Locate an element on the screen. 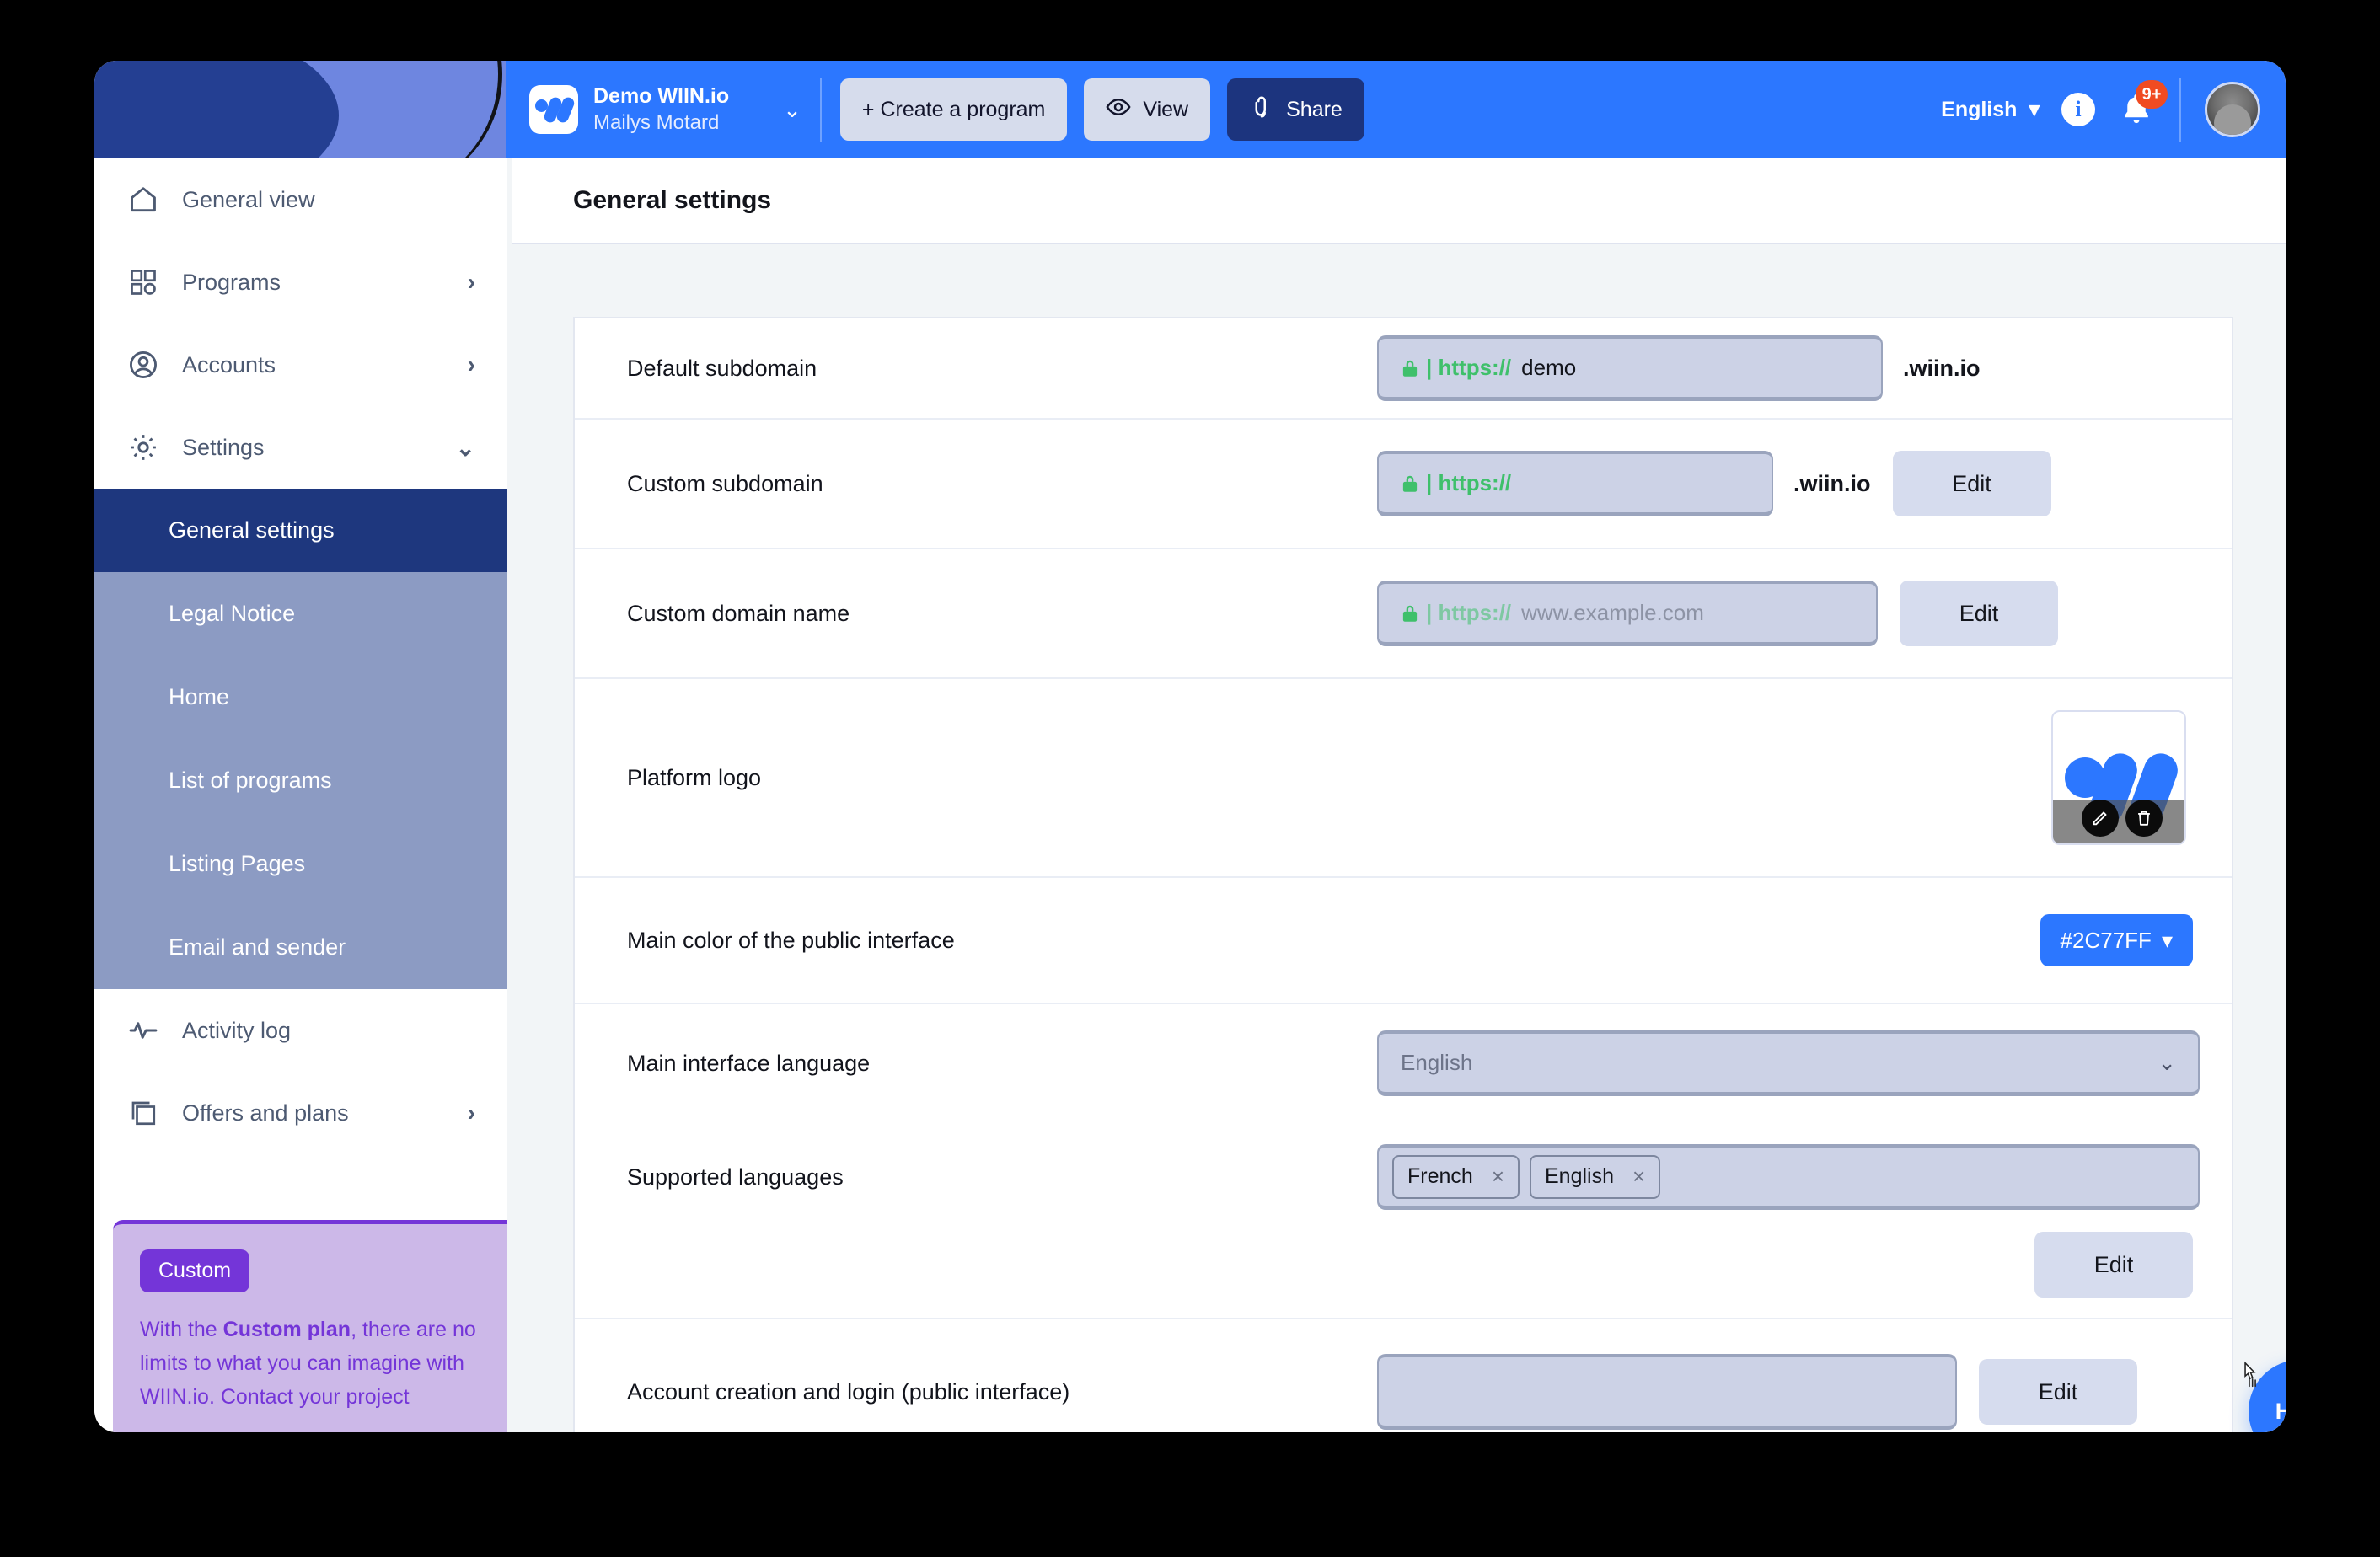 This screenshot has width=2380, height=1557. row-control: English ⌄ is located at coordinates (1788, 1063).